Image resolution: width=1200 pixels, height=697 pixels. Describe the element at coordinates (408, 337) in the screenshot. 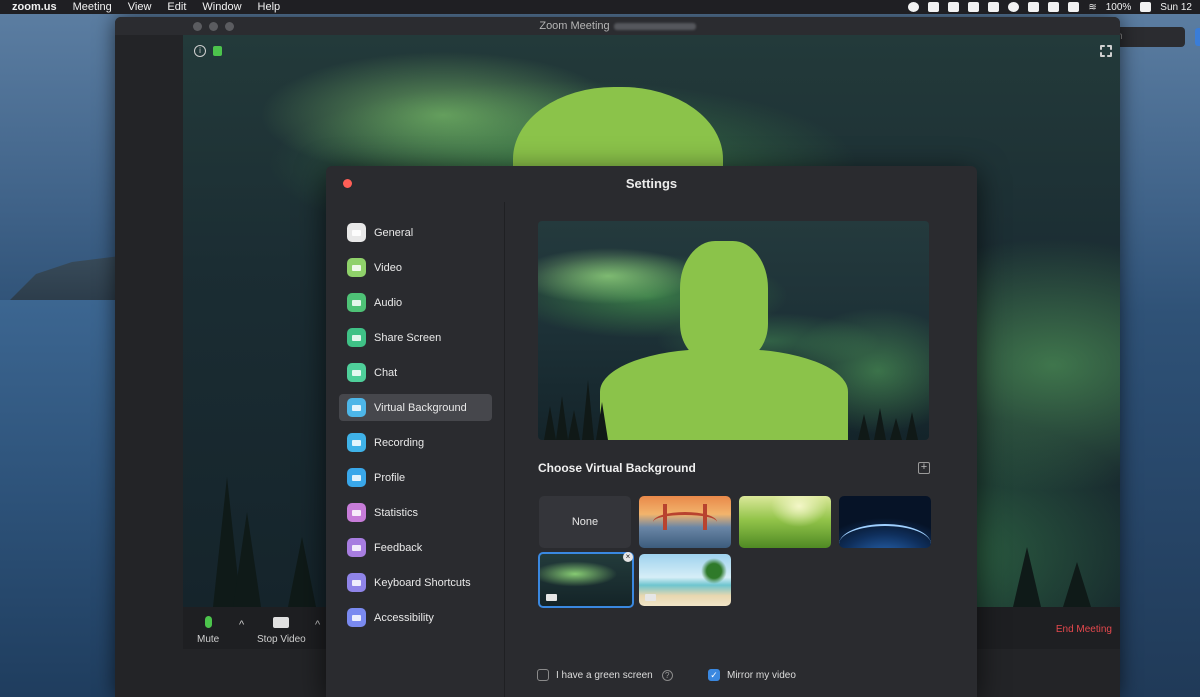

I see `sidebar-item-label: Share Screen` at that location.